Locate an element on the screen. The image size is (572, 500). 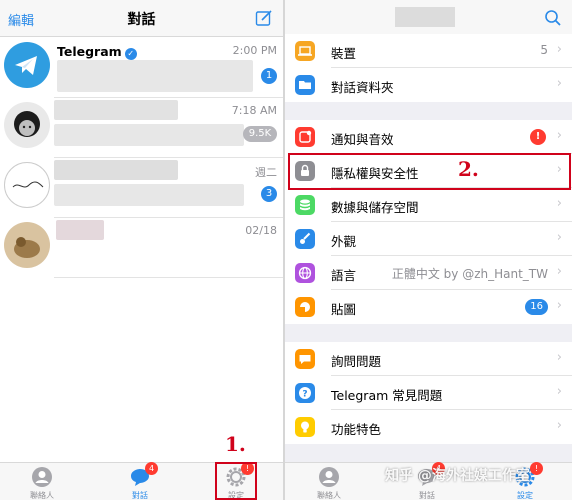
chat-row-telegram: Telegram ✓ 2:00 PM 1 is located at coordinates (141, 68).